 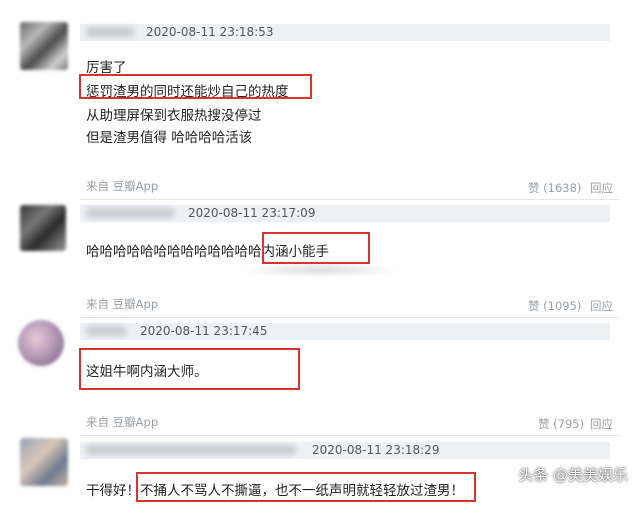 I want to click on comment-header: 2020-08-11 23:18:29, so click(x=345, y=450).